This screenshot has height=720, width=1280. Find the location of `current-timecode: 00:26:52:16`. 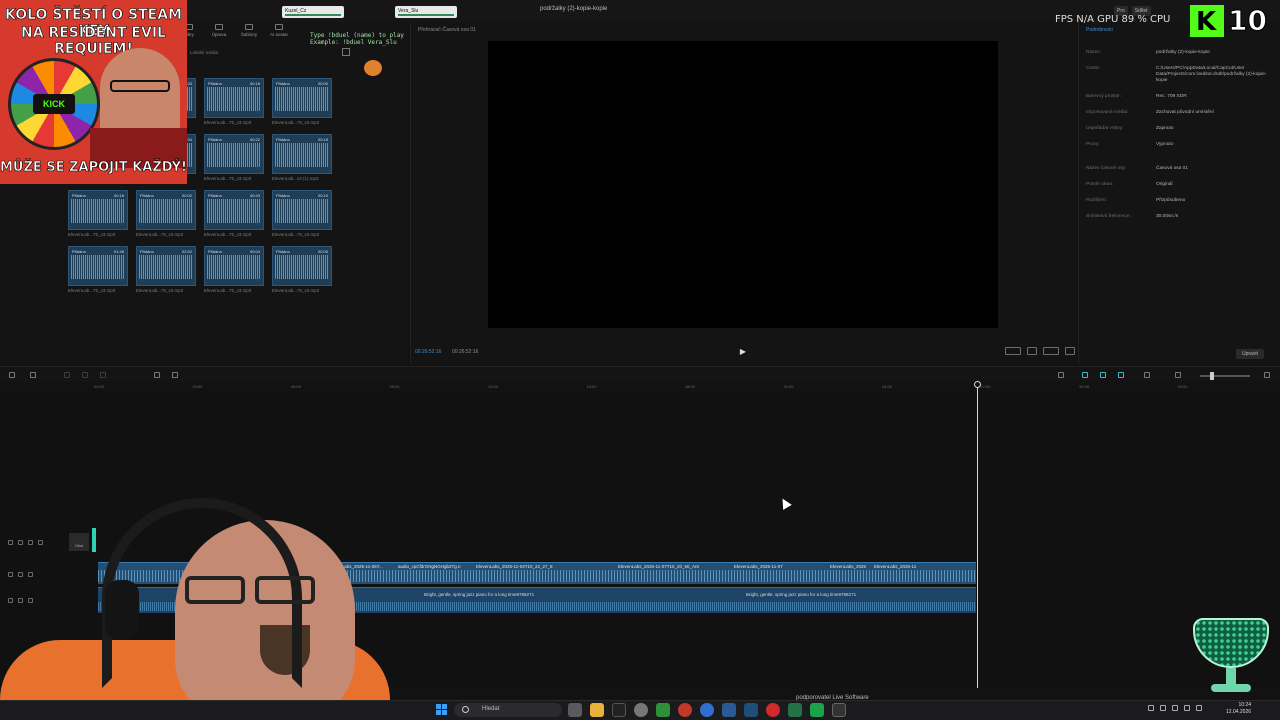

current-timecode: 00:26:52:16 is located at coordinates (428, 352).